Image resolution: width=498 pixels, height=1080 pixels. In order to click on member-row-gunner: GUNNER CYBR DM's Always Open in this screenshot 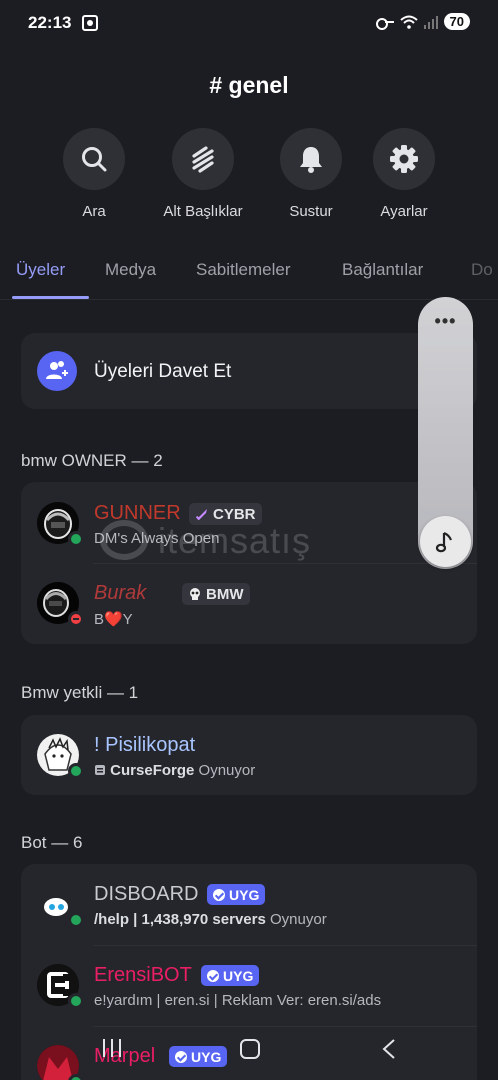, I will do `click(249, 523)`.